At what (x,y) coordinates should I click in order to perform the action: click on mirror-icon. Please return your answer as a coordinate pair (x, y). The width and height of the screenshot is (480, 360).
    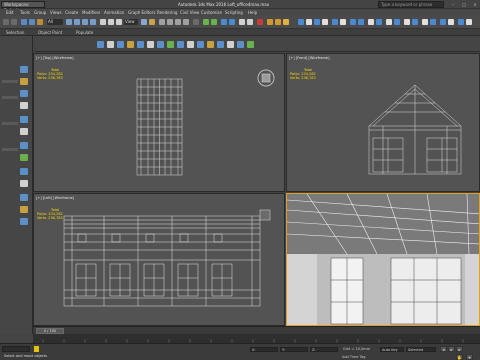
    Looking at the image, I should click on (206, 22).